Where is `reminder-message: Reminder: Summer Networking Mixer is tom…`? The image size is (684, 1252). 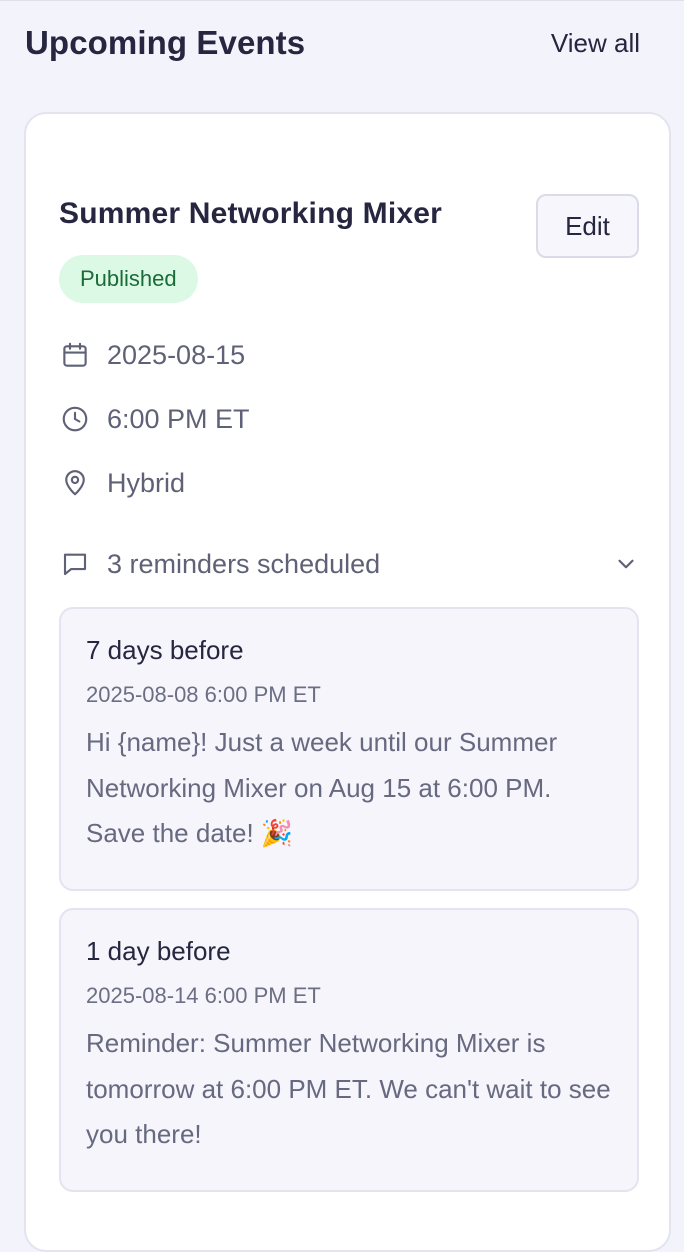
reminder-message: Reminder: Summer Networking Mixer is tom… is located at coordinates (348, 1088).